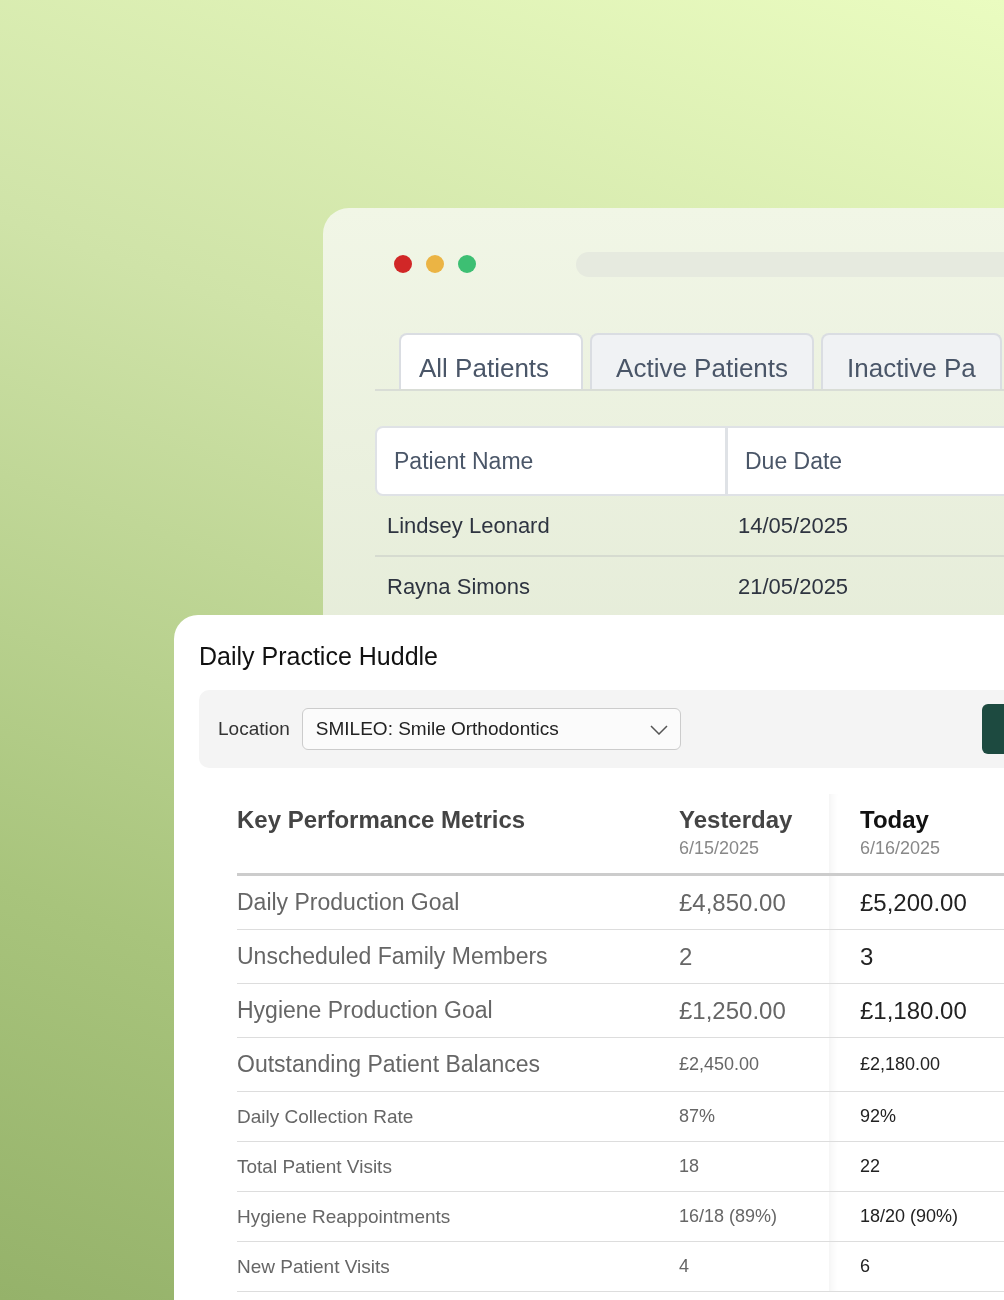  What do you see at coordinates (435, 264) in the screenshot?
I see `minimize-dot-icon` at bounding box center [435, 264].